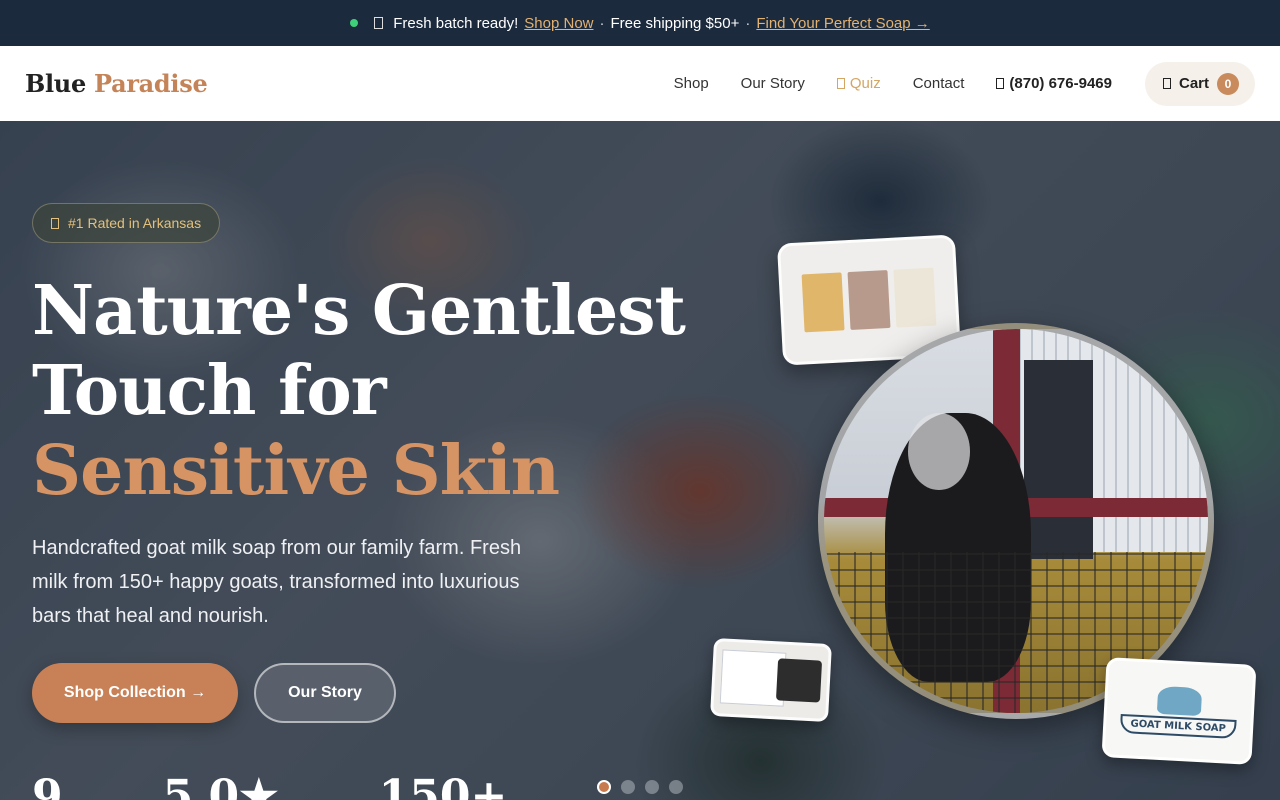 The width and height of the screenshot is (1280, 800). What do you see at coordinates (47, 785) in the screenshot?
I see `stat-value: 9` at bounding box center [47, 785].